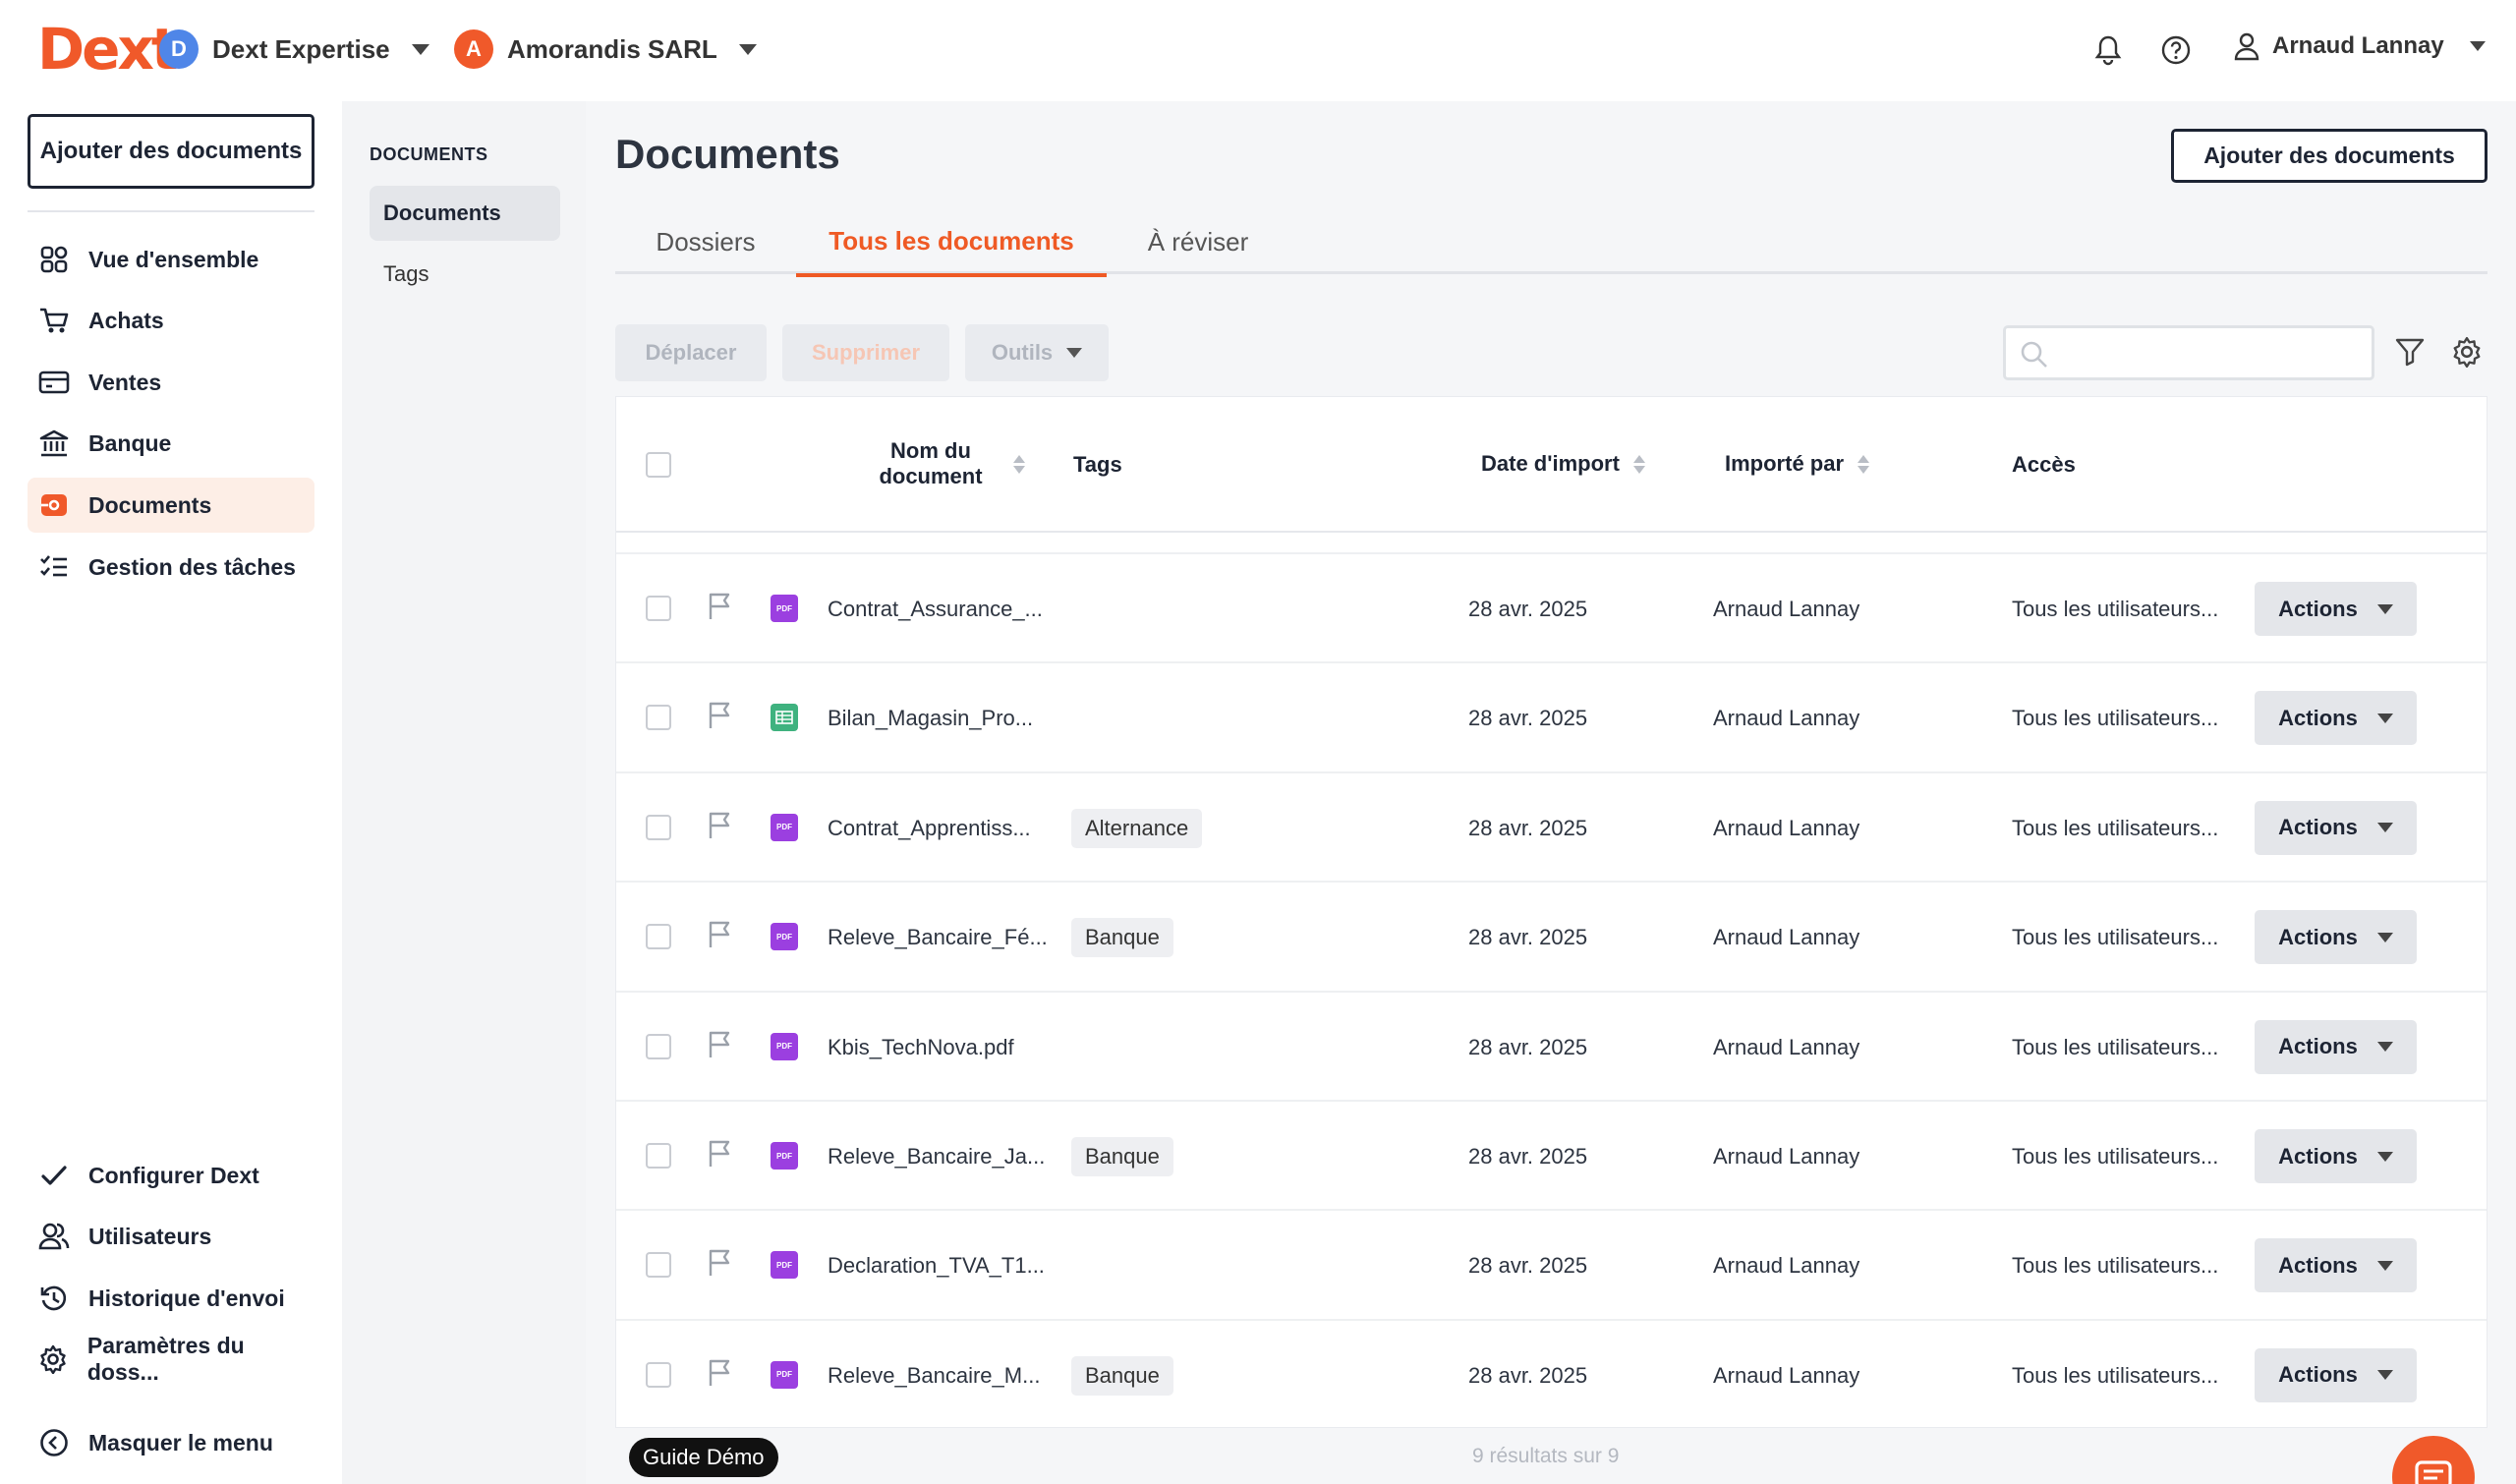 Image resolution: width=2516 pixels, height=1484 pixels. What do you see at coordinates (171, 567) in the screenshot?
I see `sidebar-item-tasks: Gestion des tâches` at bounding box center [171, 567].